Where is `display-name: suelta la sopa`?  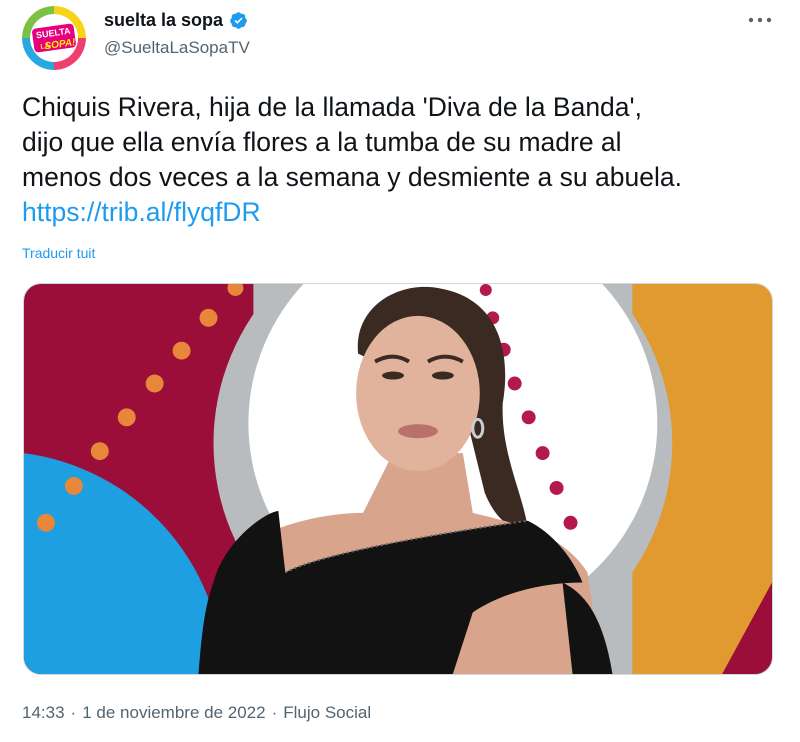
display-name: suelta la sopa is located at coordinates (163, 20).